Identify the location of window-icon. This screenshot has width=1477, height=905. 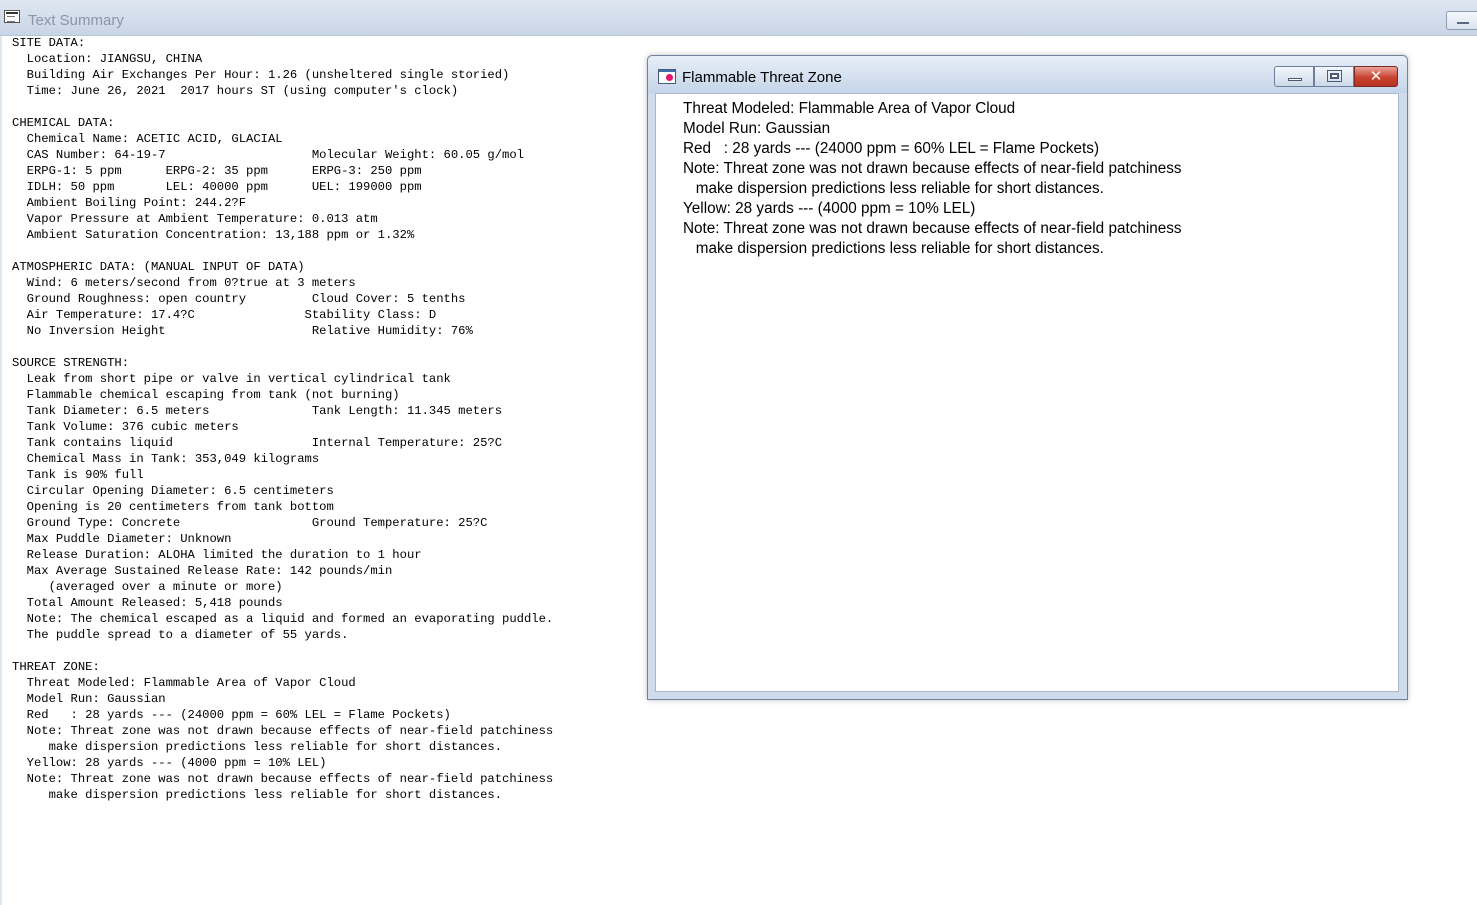
(12, 16).